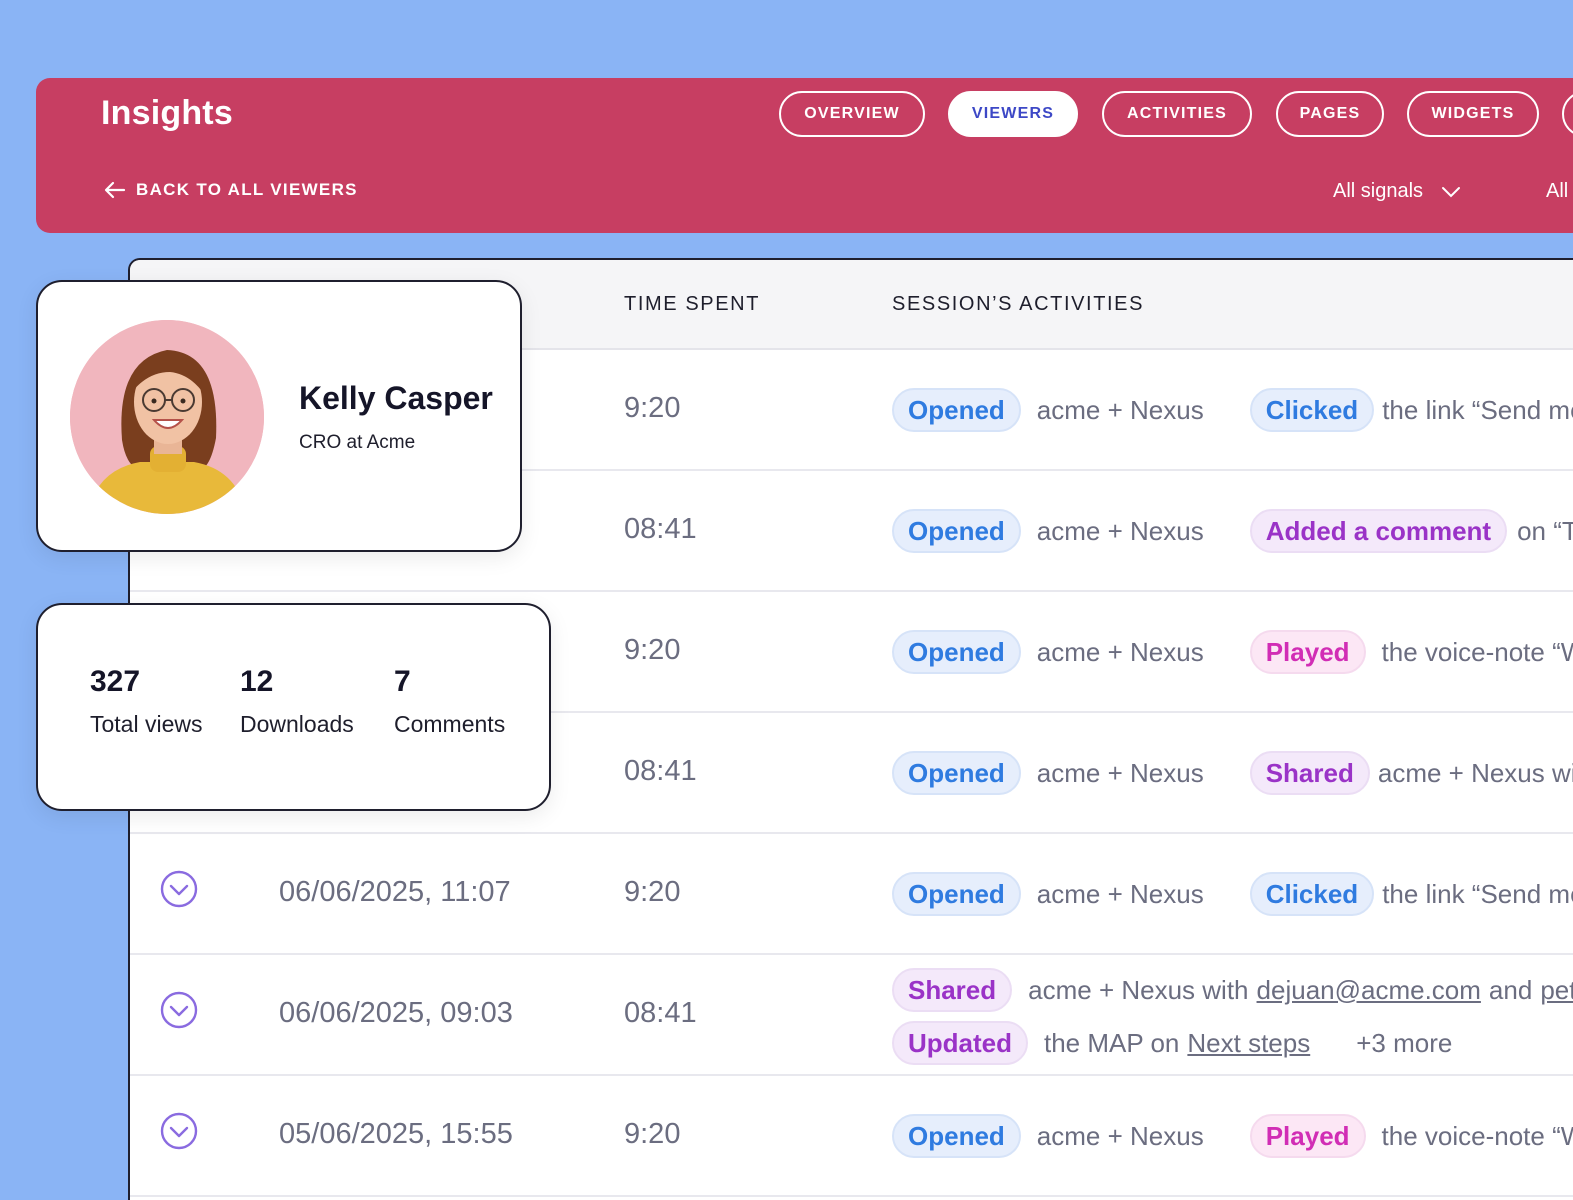 This screenshot has height=1200, width=1573. I want to click on avatar, so click(167, 417).